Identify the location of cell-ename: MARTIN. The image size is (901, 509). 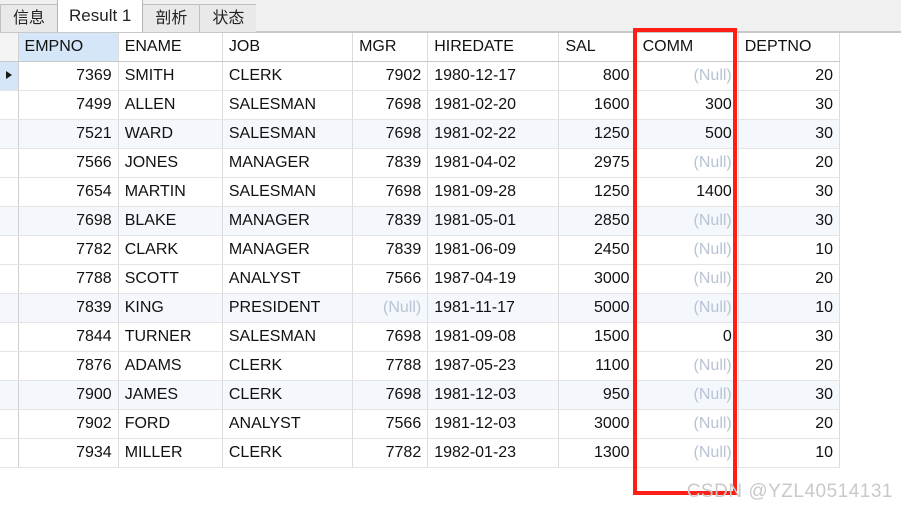
(170, 192).